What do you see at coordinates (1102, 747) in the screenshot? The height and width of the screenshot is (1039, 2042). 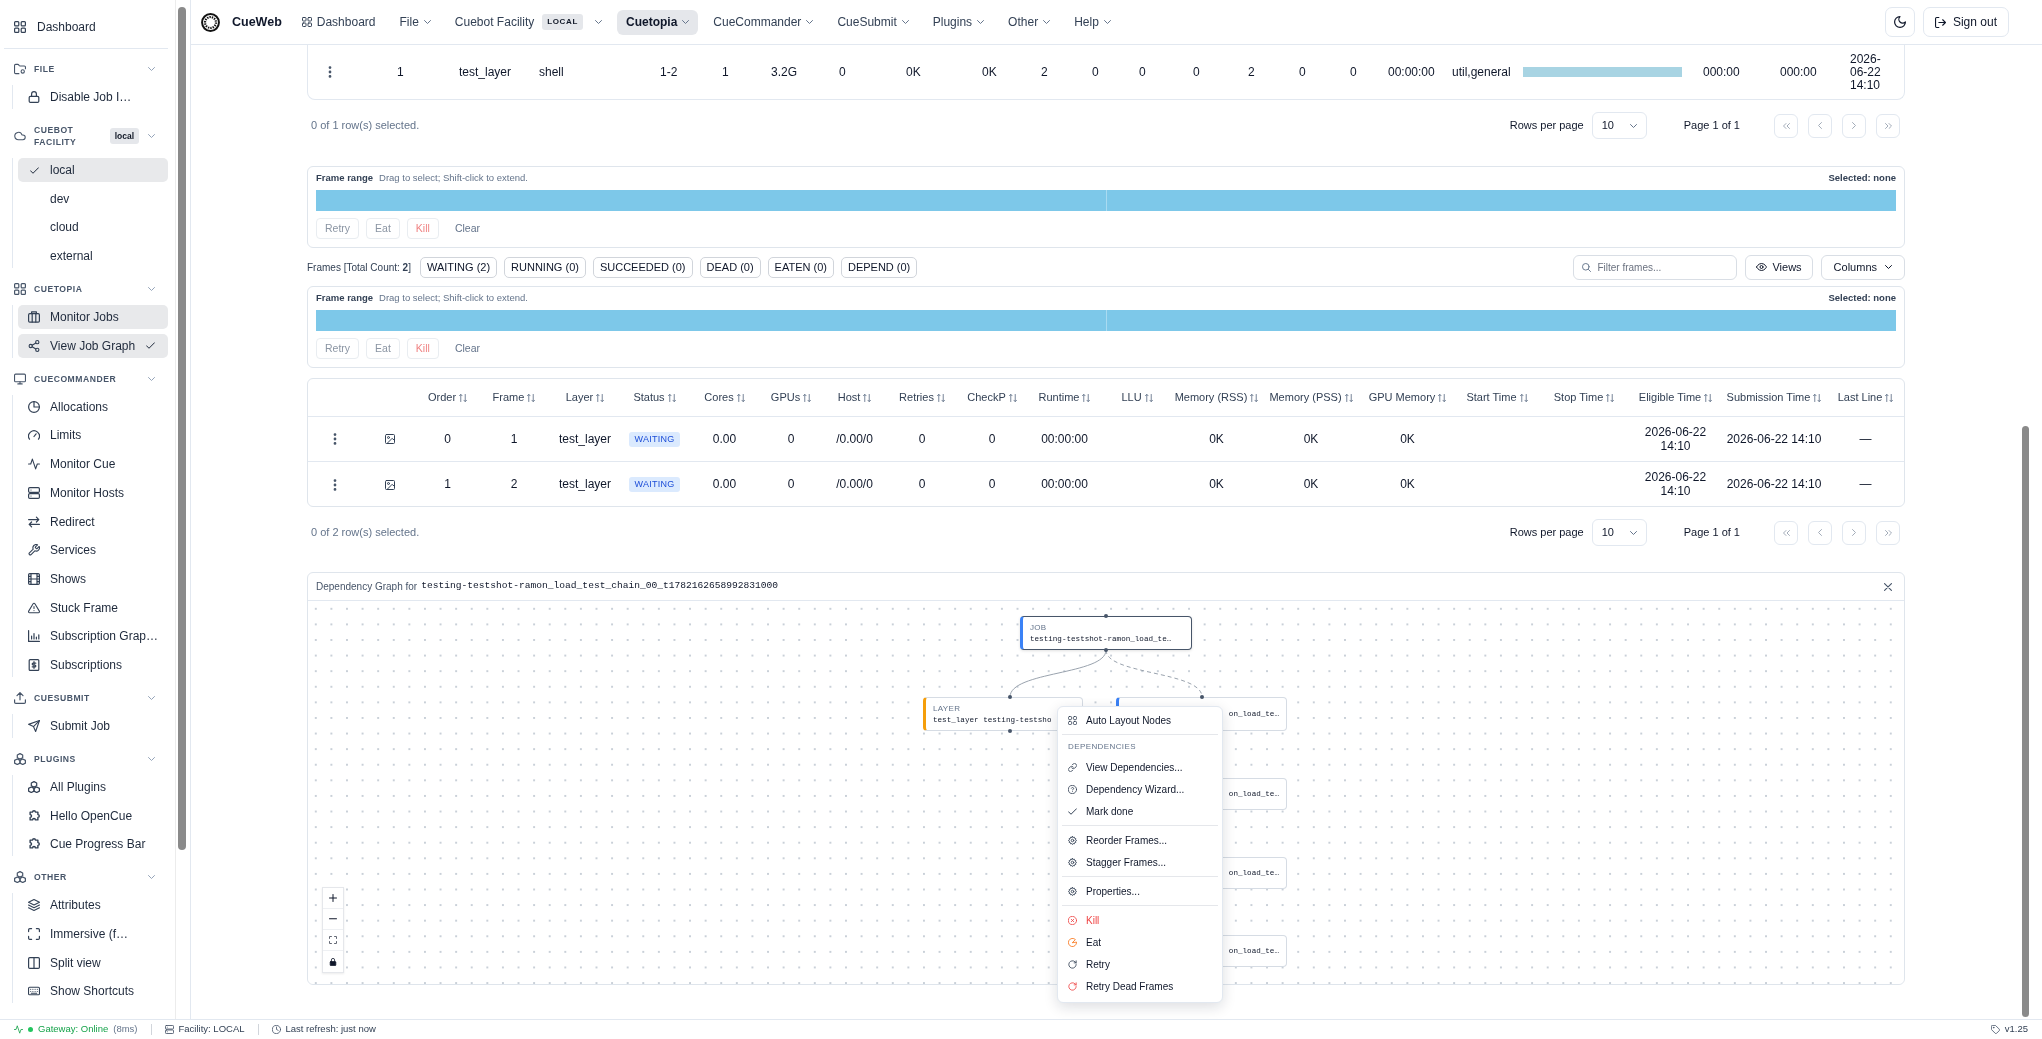 I see `menu-section-label: DEPENDENCIES` at bounding box center [1102, 747].